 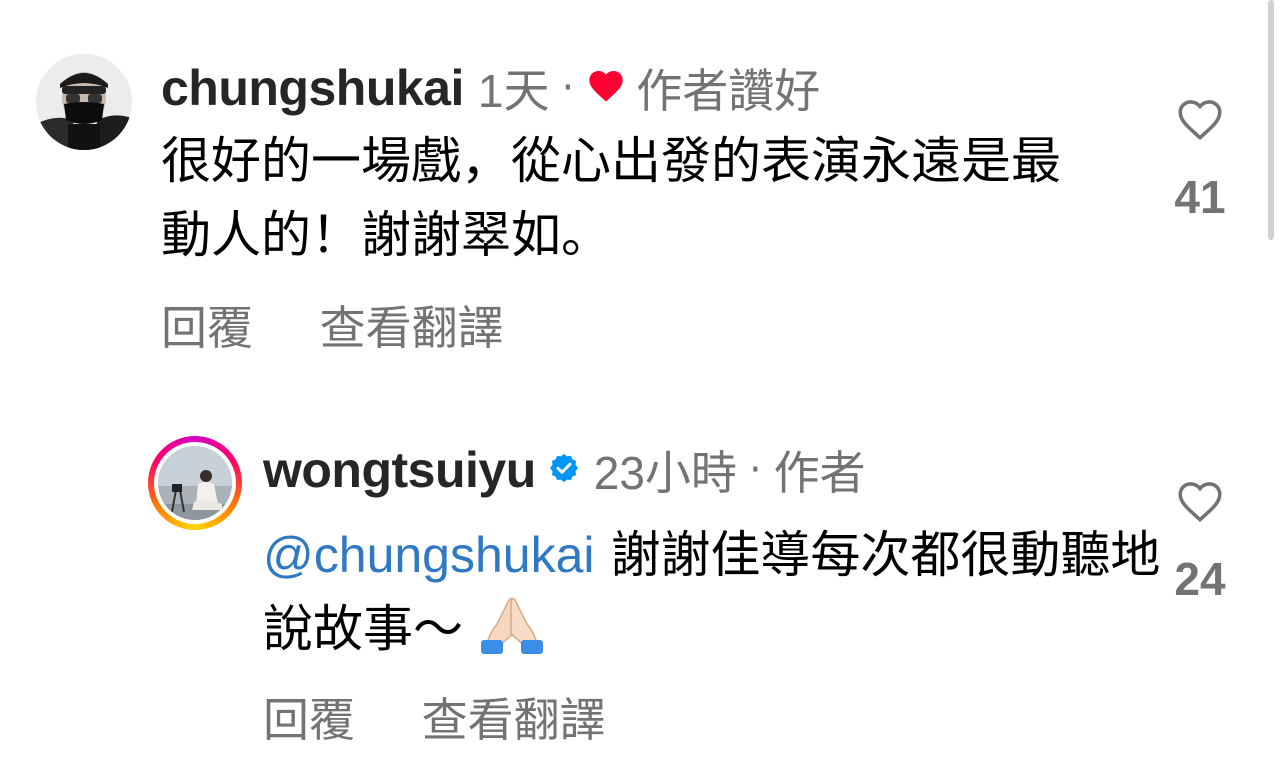 What do you see at coordinates (606, 86) in the screenshot?
I see `heart-filled-icon` at bounding box center [606, 86].